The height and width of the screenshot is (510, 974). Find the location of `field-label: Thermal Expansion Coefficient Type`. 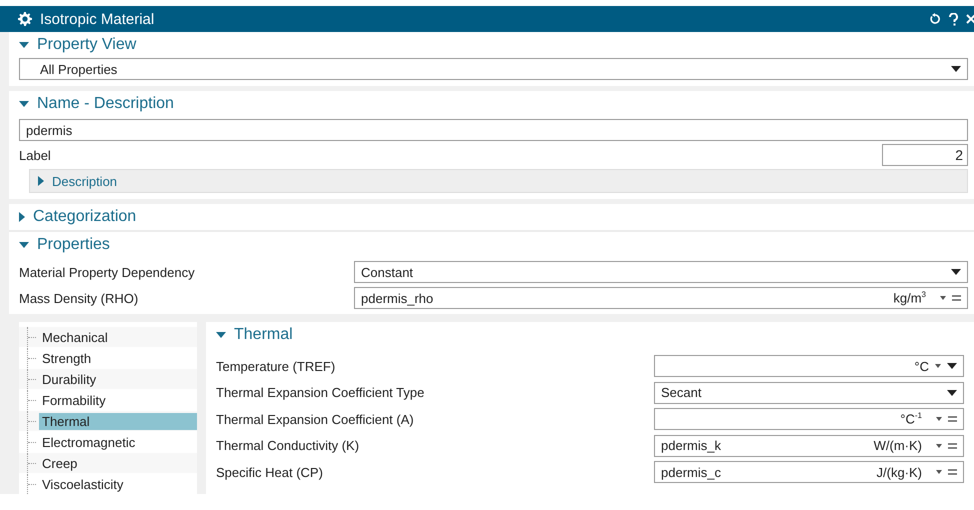

field-label: Thermal Expansion Coefficient Type is located at coordinates (321, 392).